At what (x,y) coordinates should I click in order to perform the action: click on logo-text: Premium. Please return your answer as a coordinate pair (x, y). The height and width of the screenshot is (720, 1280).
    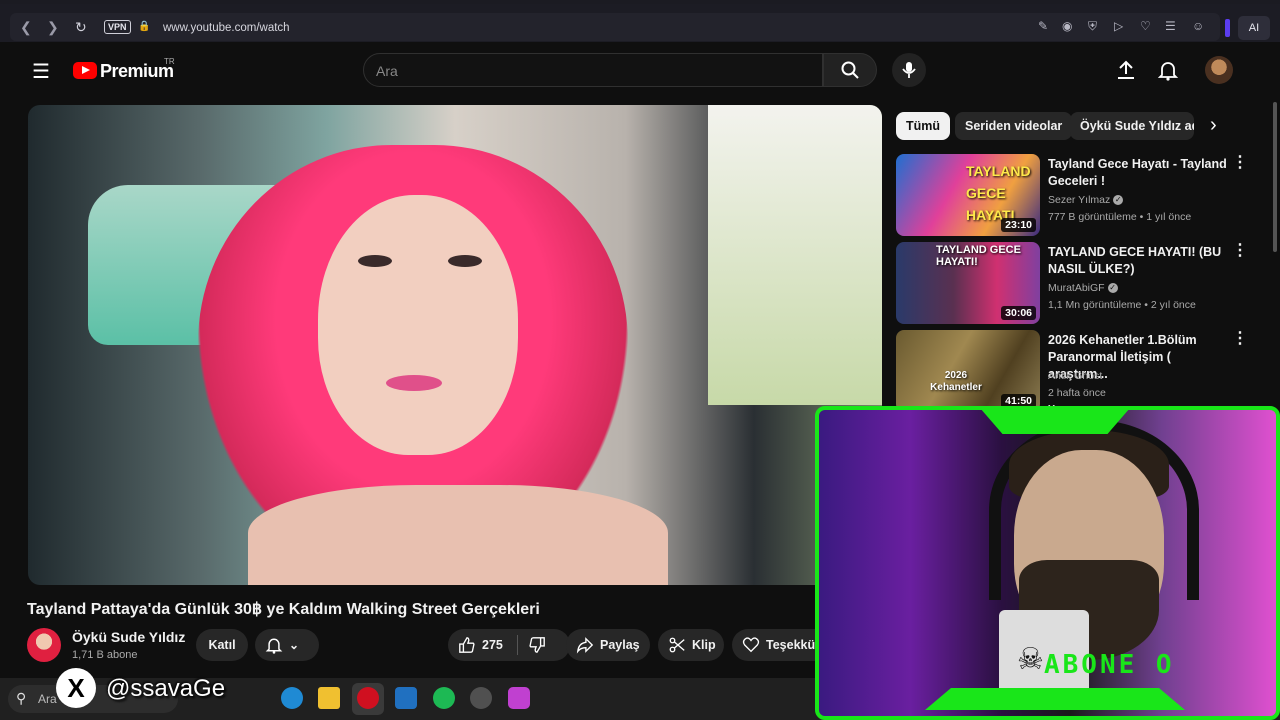
    Looking at the image, I should click on (137, 71).